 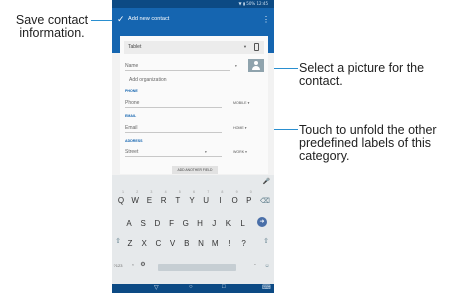 What do you see at coordinates (121, 19) in the screenshot?
I see `check-icon: ✓` at bounding box center [121, 19].